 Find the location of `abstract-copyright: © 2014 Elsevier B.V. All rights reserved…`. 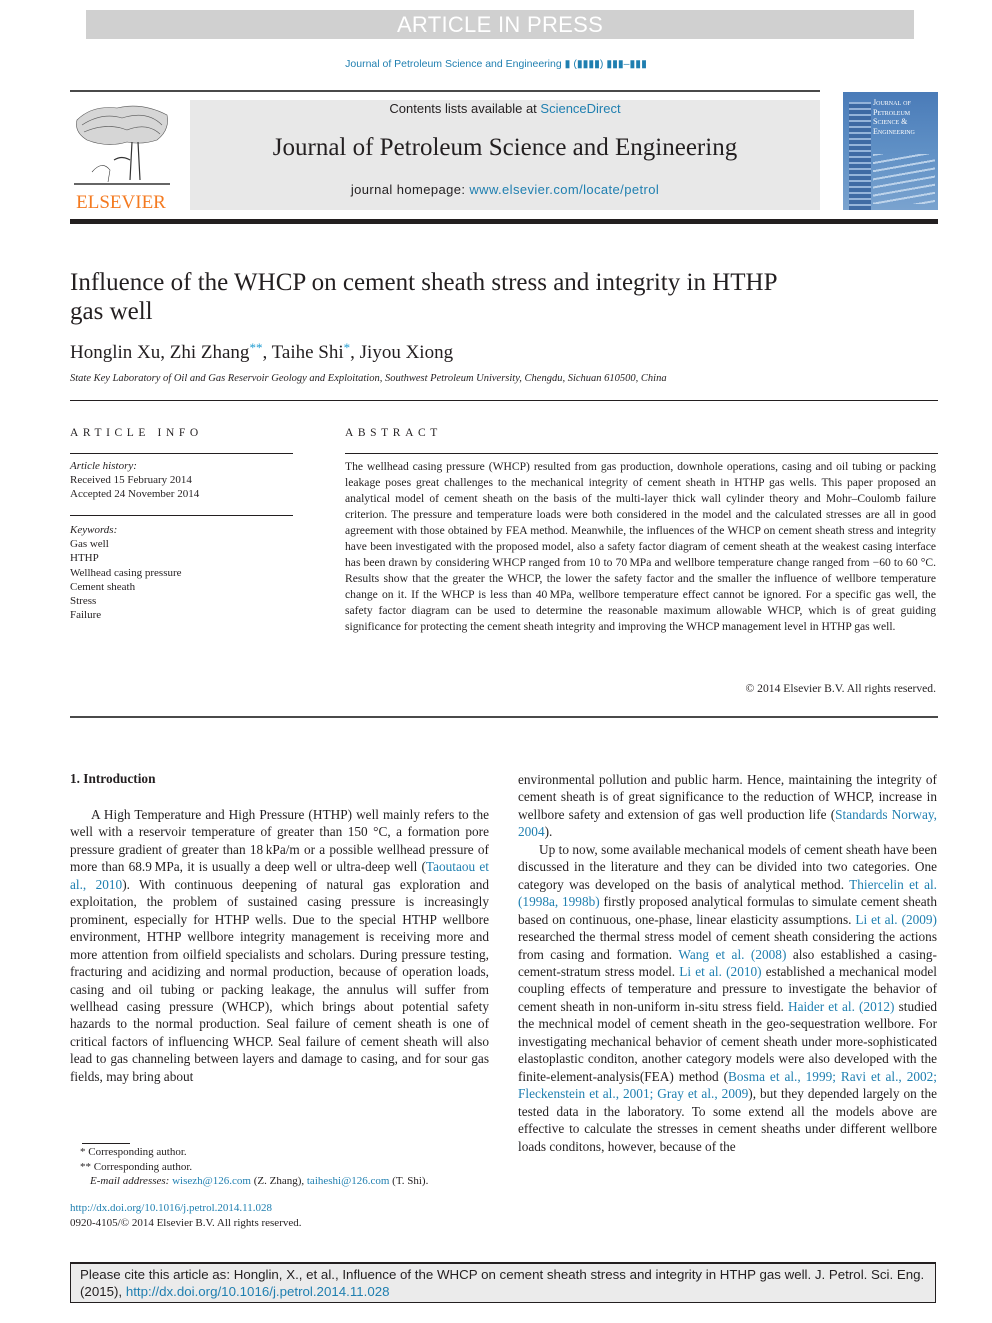

abstract-copyright: © 2014 Elsevier B.V. All rights reserved… is located at coordinates (840, 688).